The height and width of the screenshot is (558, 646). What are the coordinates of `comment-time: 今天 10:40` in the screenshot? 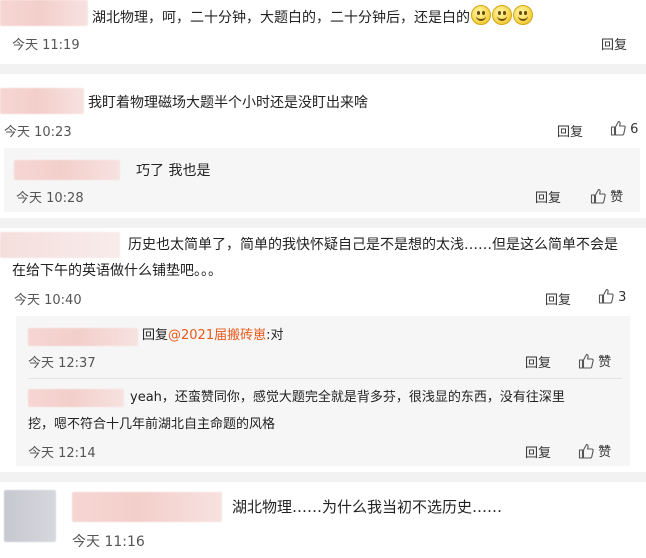 It's located at (48, 300).